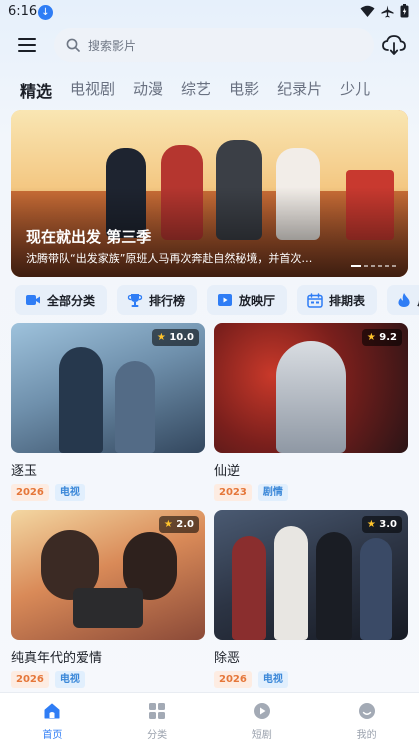 The height and width of the screenshot is (745, 419). Describe the element at coordinates (233, 492) in the screenshot. I see `year-badge: 2023` at that location.